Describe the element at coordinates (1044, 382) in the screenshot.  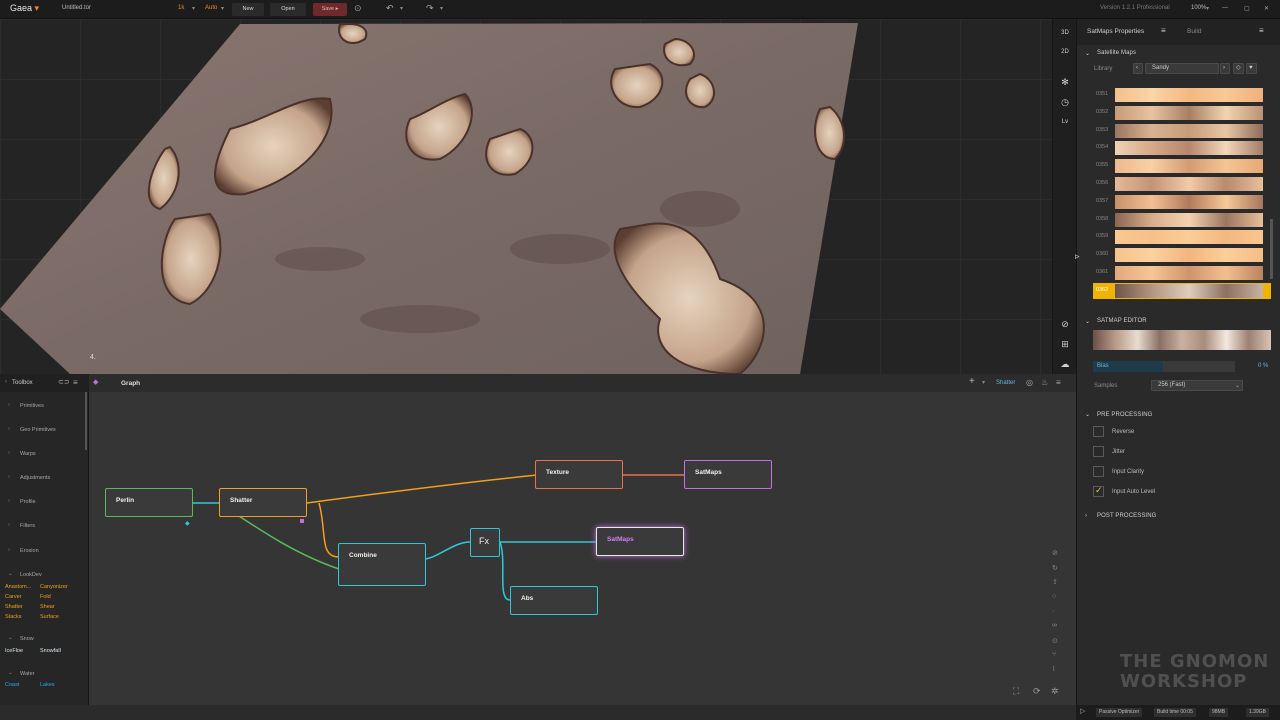
I see `flame-icon: ♨` at that location.